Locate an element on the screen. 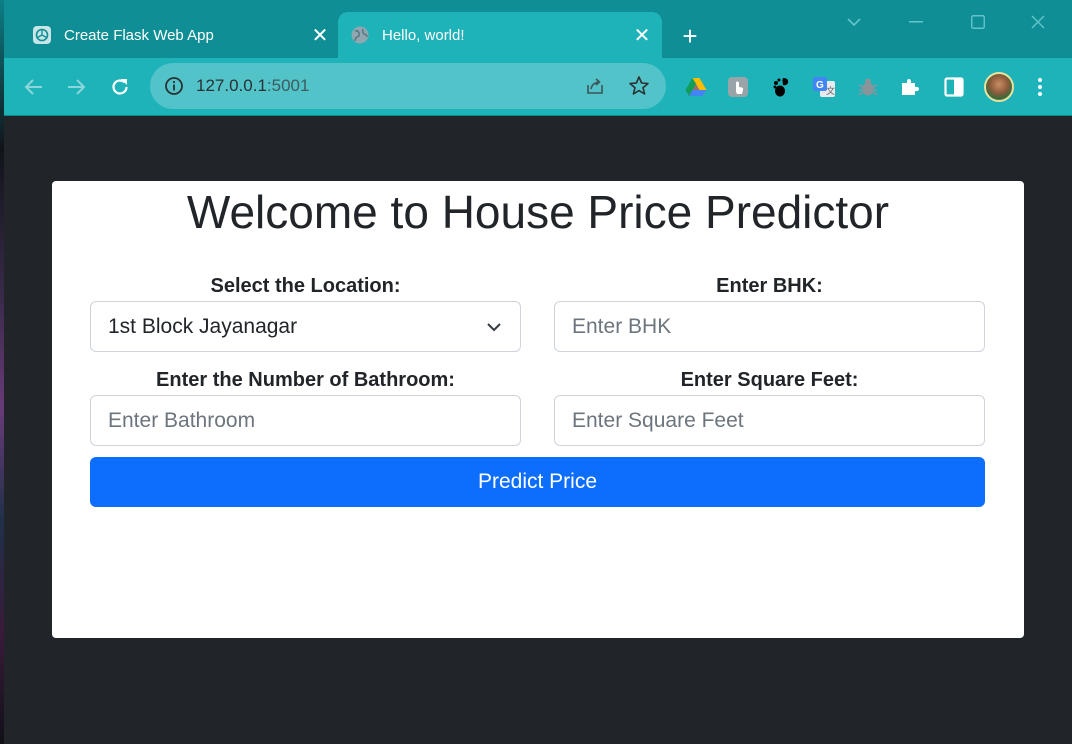 The image size is (1072, 744). openai-icon is located at coordinates (42, 35).